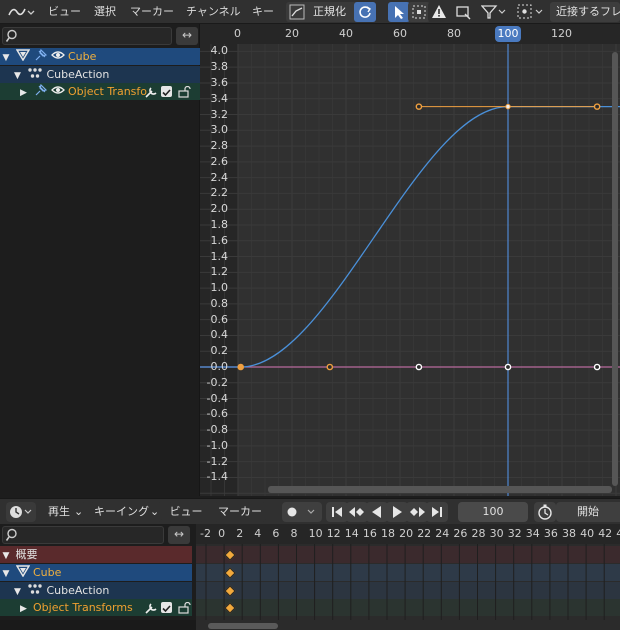  What do you see at coordinates (439, 12) in the screenshot?
I see `warning-button` at bounding box center [439, 12].